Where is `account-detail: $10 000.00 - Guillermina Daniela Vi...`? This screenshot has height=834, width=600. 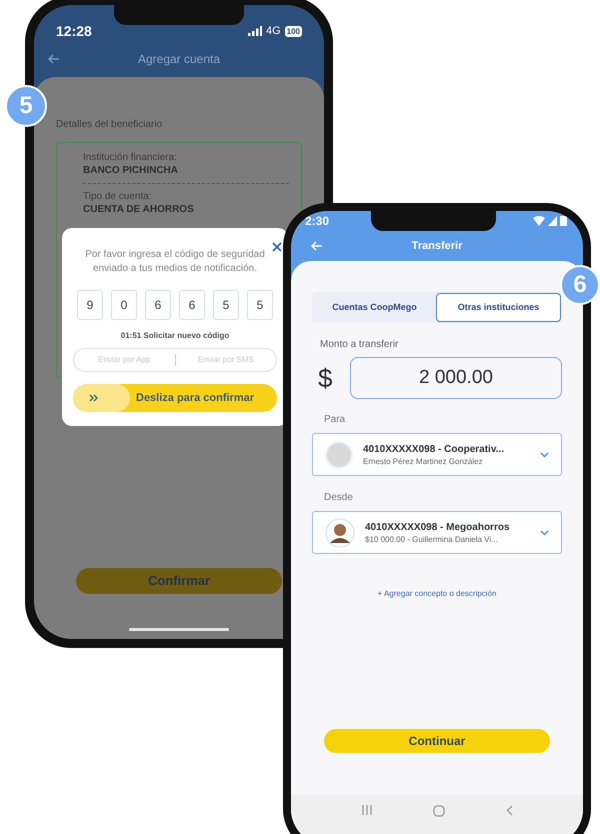
account-detail: $10 000.00 - Guillermina Daniela Vi... is located at coordinates (432, 539).